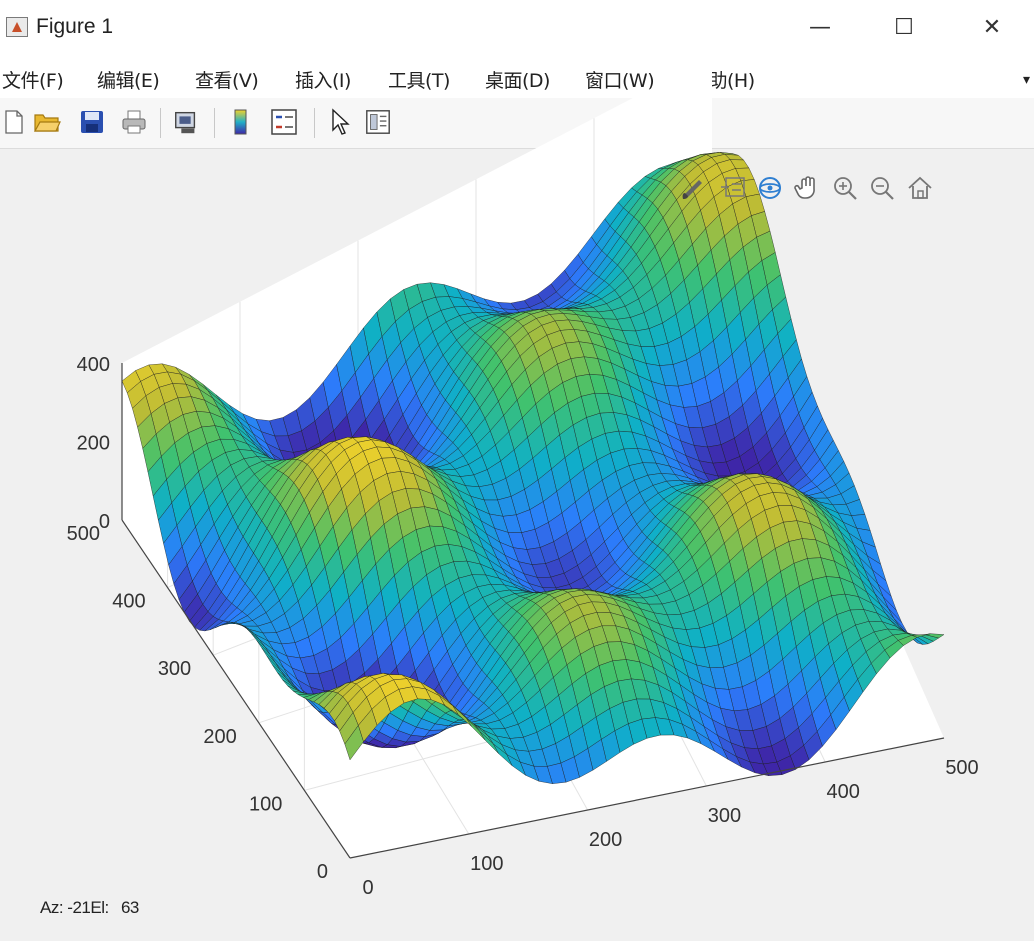 The height and width of the screenshot is (941, 1034). I want to click on el-value: 63, so click(129, 907).